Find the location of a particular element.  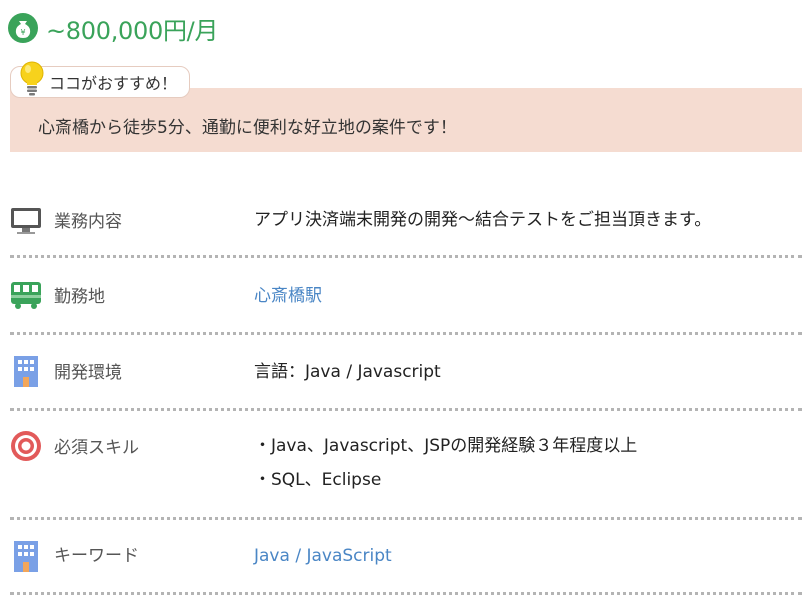

keyword-link-javascript: JavaScript is located at coordinates (348, 556).